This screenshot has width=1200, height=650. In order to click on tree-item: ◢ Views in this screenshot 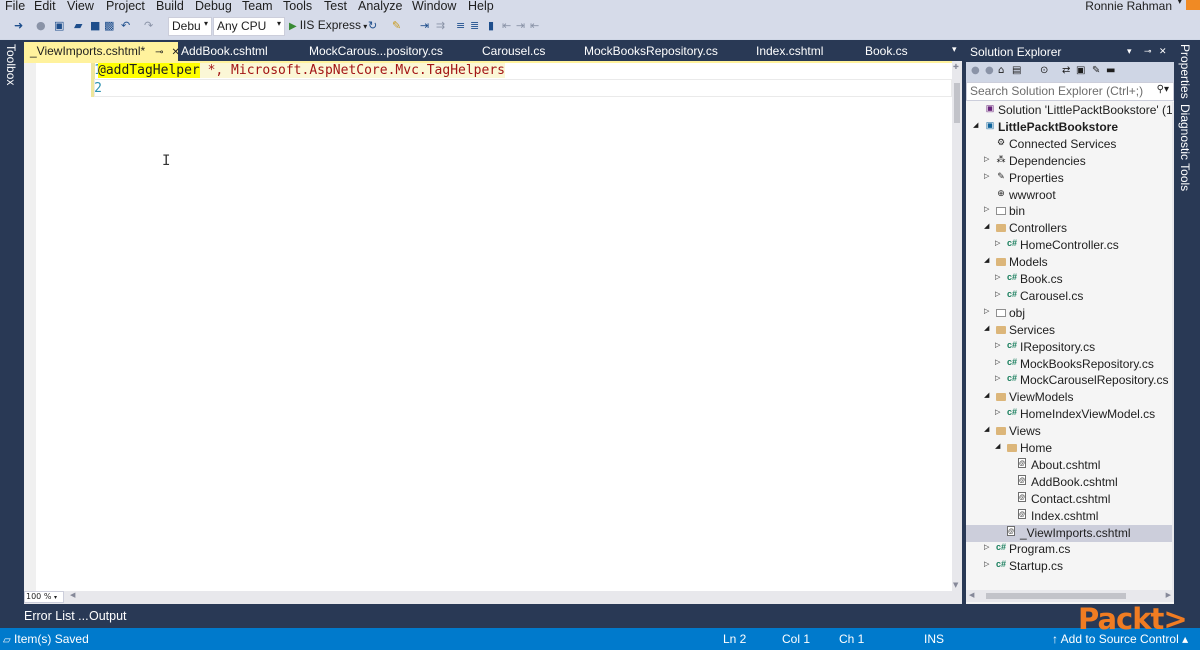, I will do `click(1070, 431)`.